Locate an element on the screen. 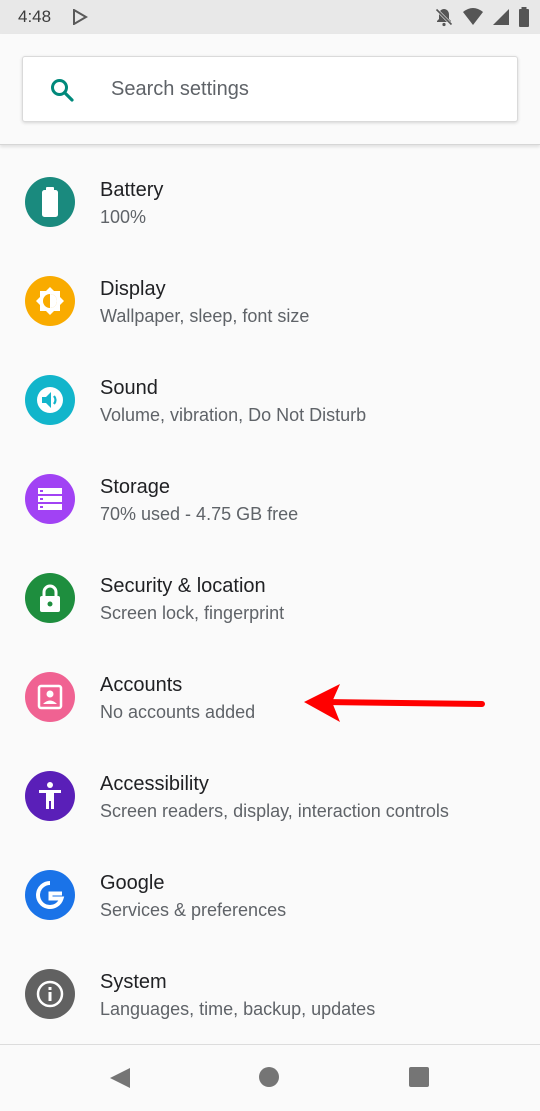 The width and height of the screenshot is (540, 1111). volume-icon is located at coordinates (50, 400).